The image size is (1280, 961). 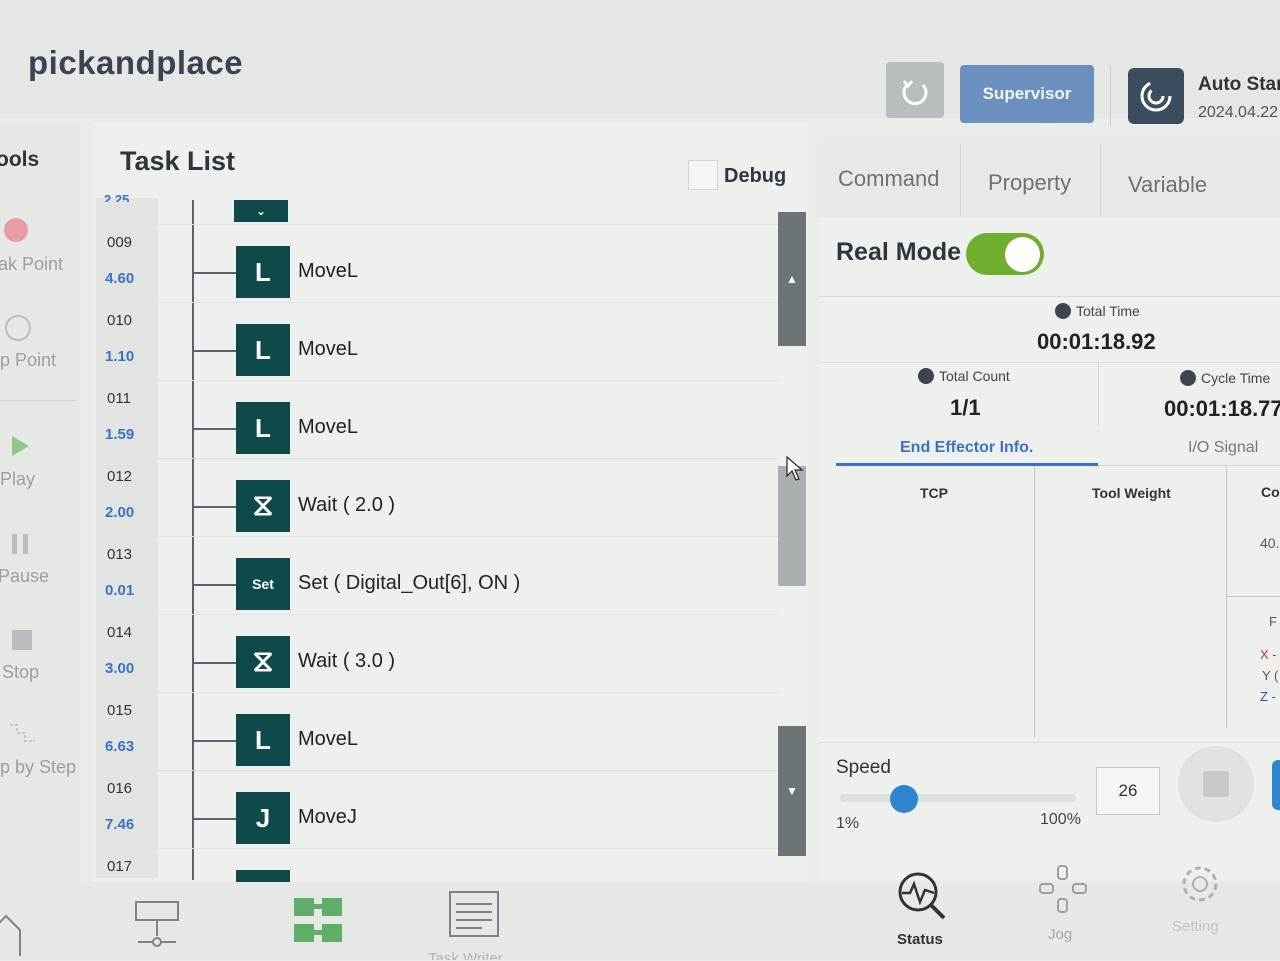 What do you see at coordinates (926, 376) in the screenshot?
I see `counter-icon` at bounding box center [926, 376].